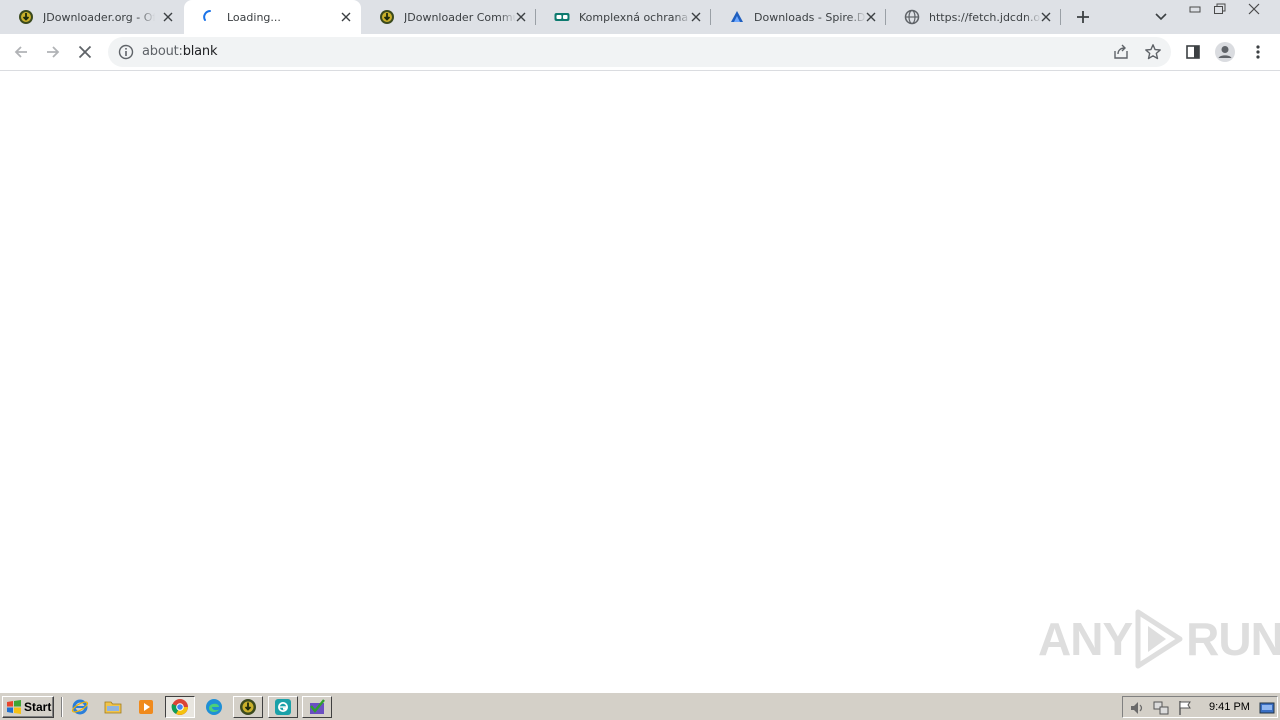 This screenshot has height=720, width=1280. I want to click on menu-button, so click(1258, 52).